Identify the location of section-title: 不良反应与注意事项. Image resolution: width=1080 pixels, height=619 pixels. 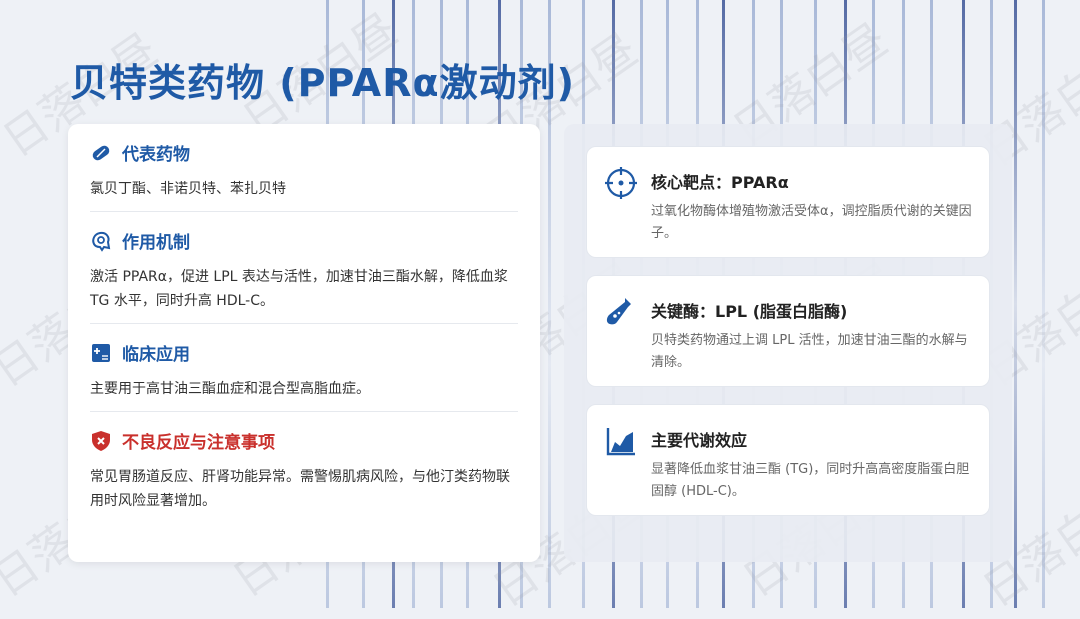
(198, 443).